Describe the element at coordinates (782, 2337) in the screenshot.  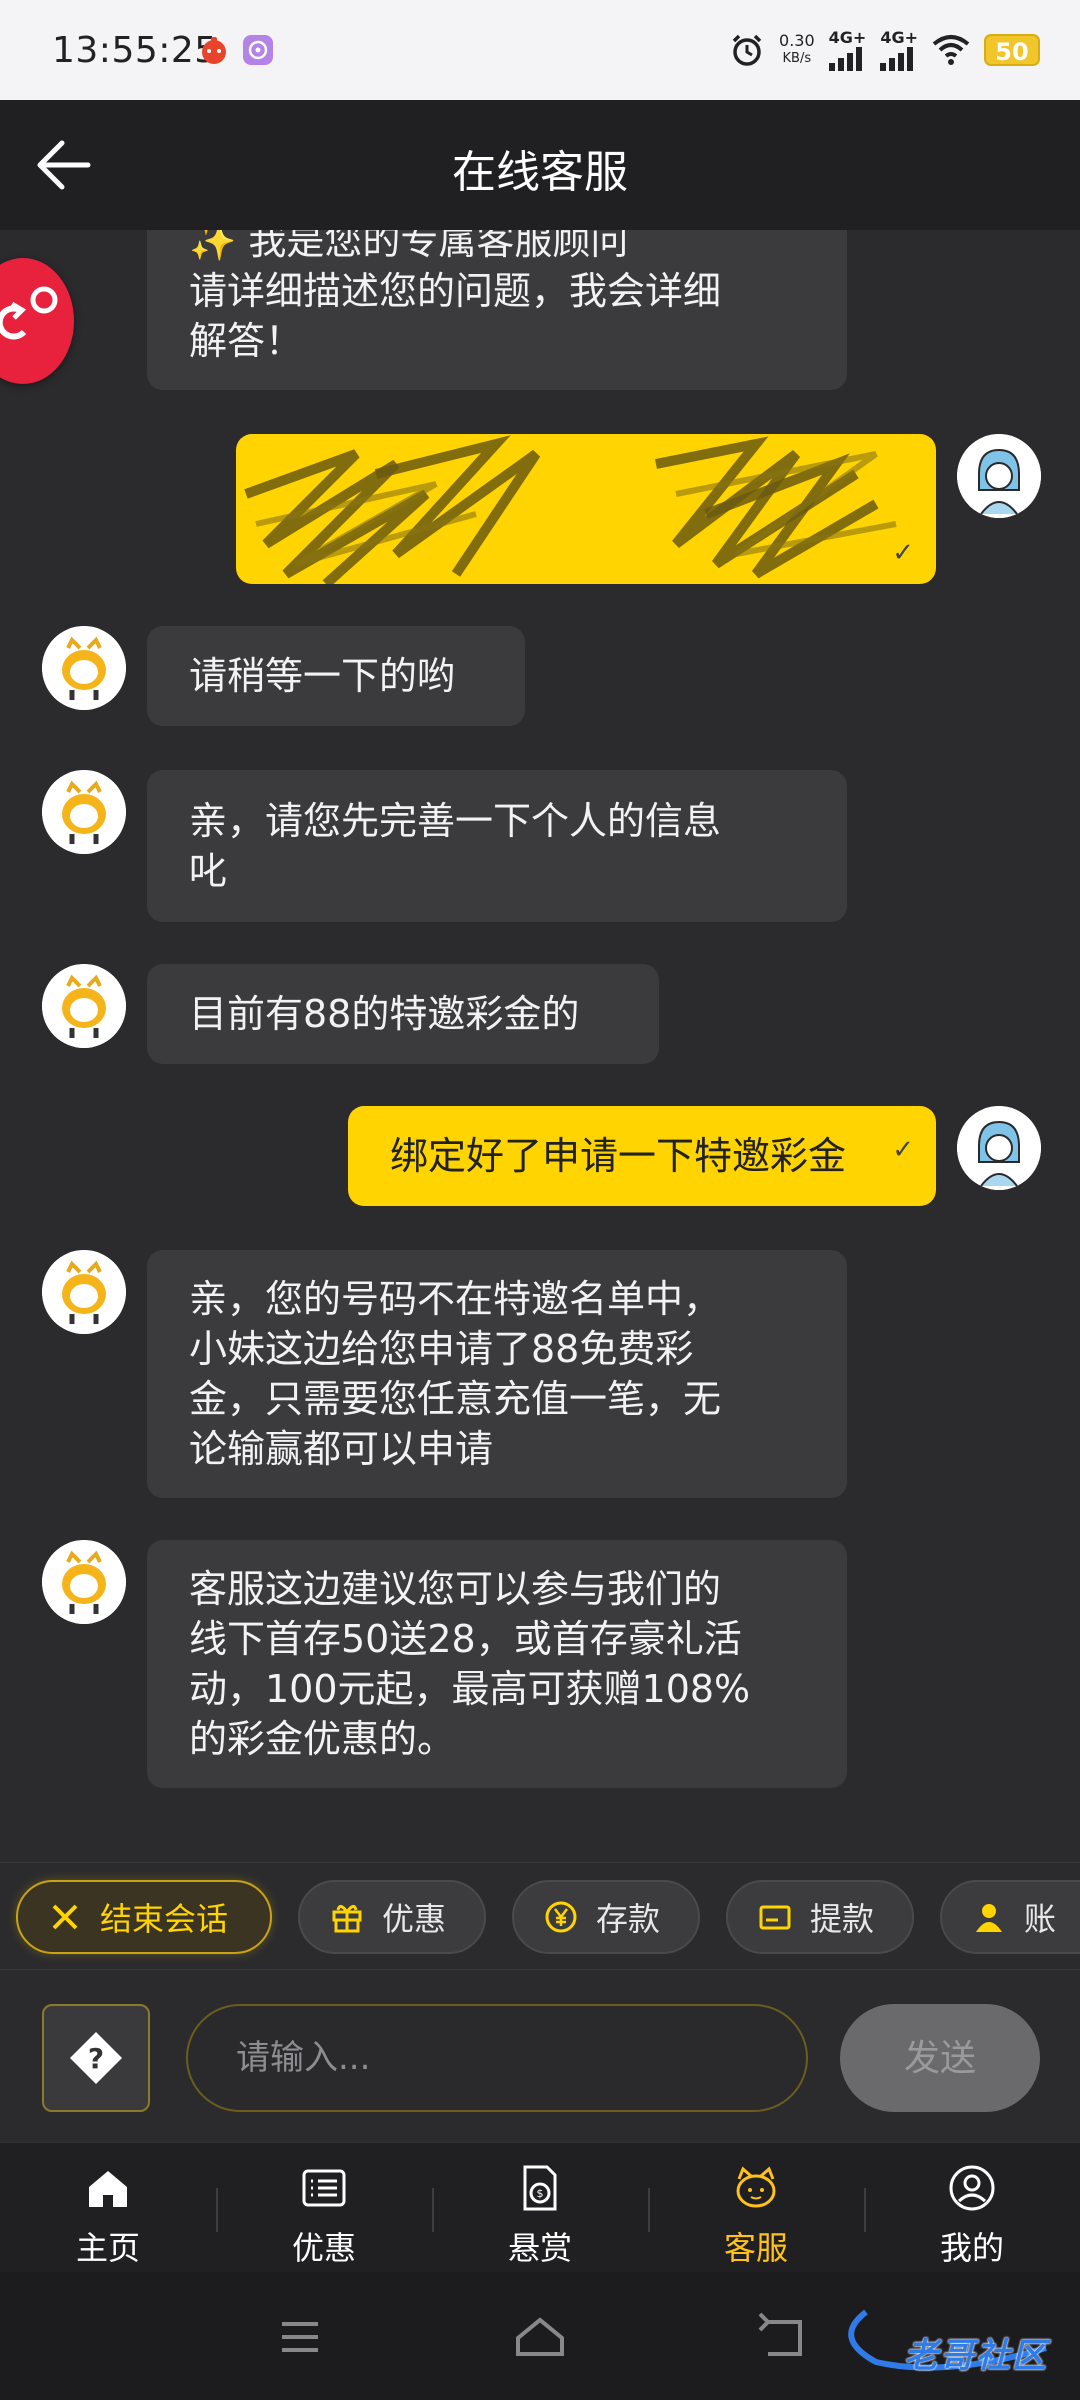
I see `back-system-icon` at that location.